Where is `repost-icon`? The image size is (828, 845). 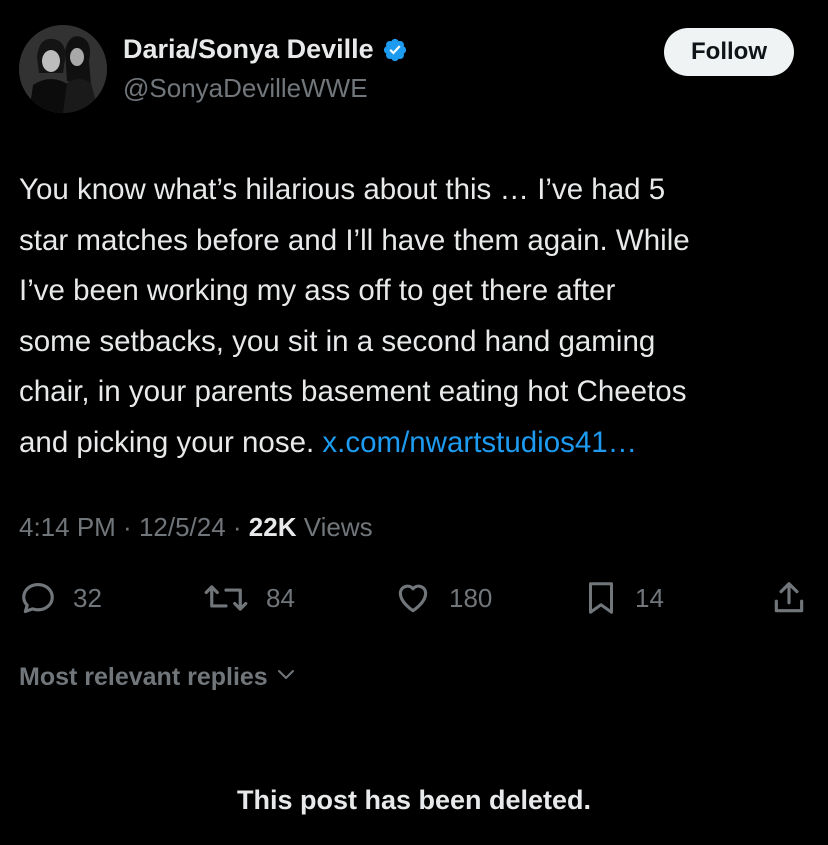 repost-icon is located at coordinates (226, 598).